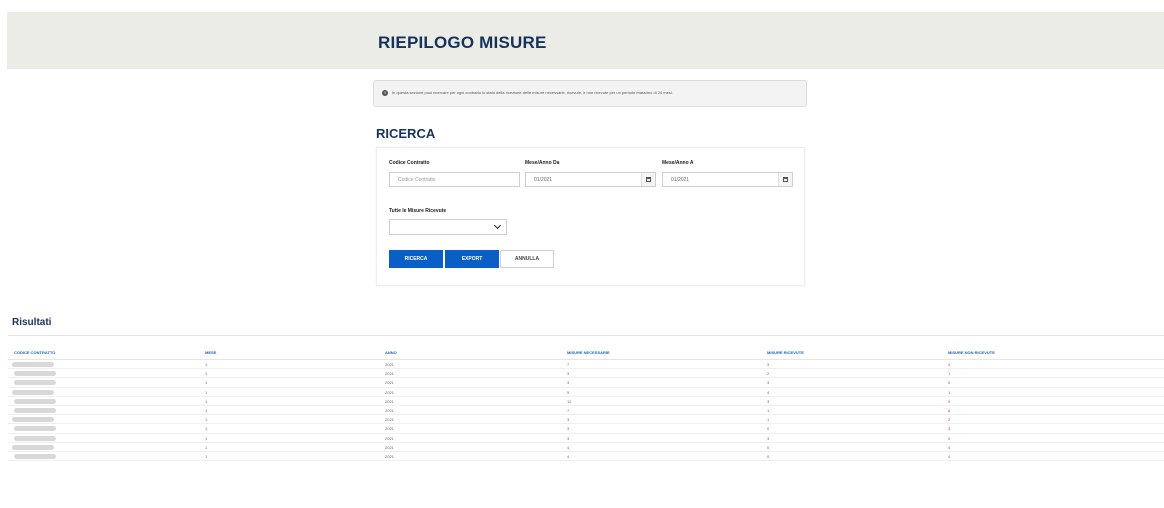  I want to click on mese-anno-da-label: Mese/Anno Da, so click(542, 163).